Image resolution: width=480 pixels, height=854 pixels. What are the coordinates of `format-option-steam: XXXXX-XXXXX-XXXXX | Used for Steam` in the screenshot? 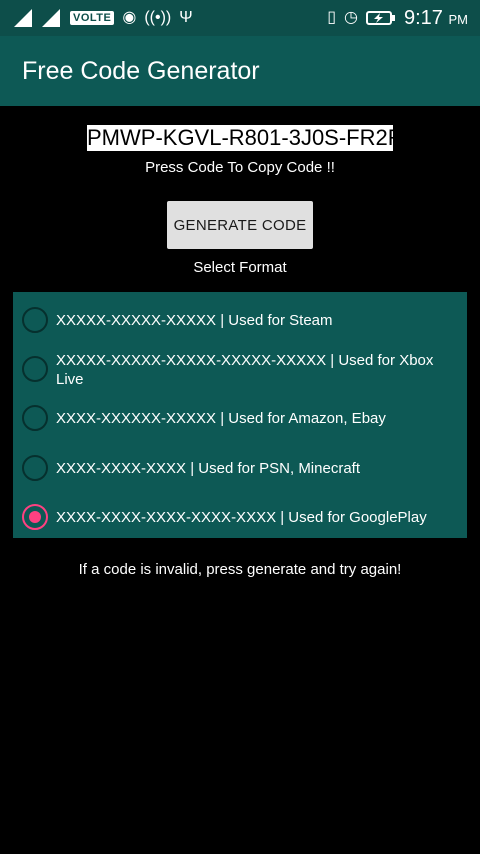 It's located at (240, 320).